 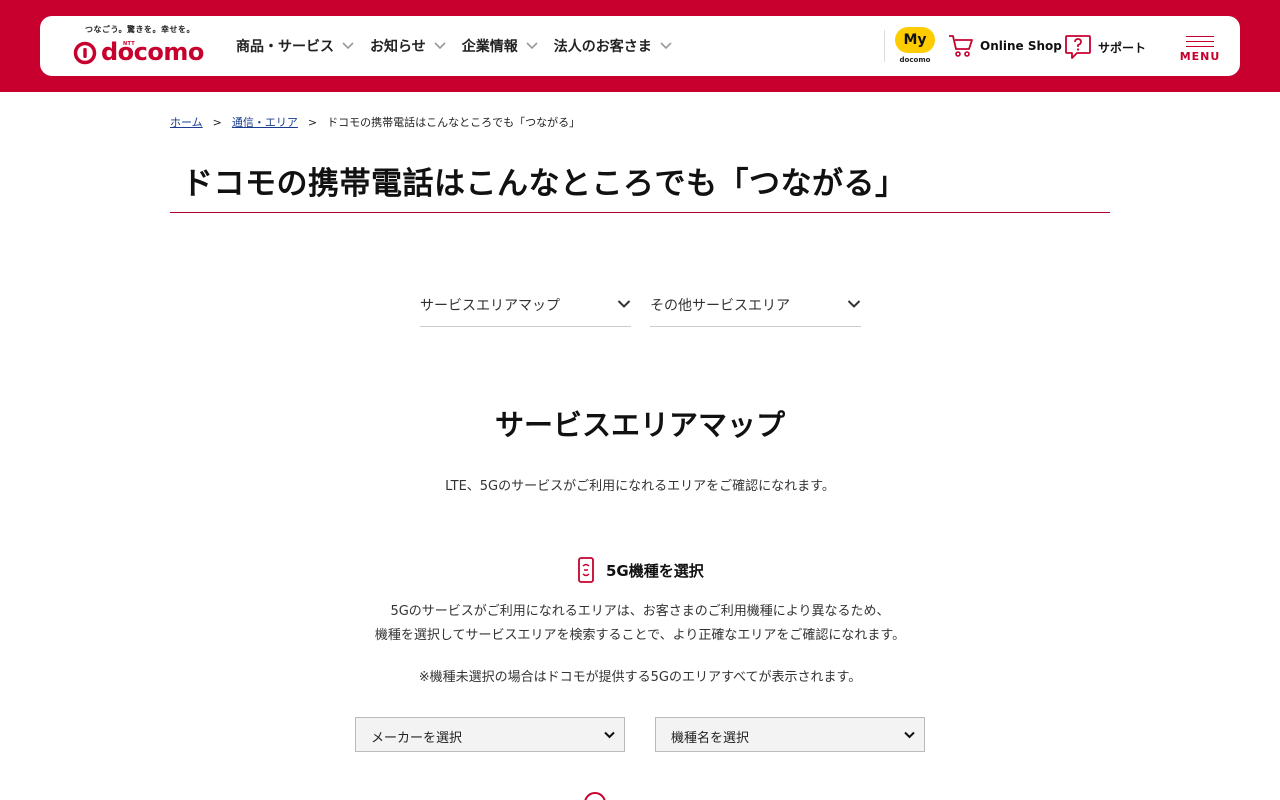 What do you see at coordinates (398, 47) in the screenshot?
I see `nav-item-label: お知らせ` at bounding box center [398, 47].